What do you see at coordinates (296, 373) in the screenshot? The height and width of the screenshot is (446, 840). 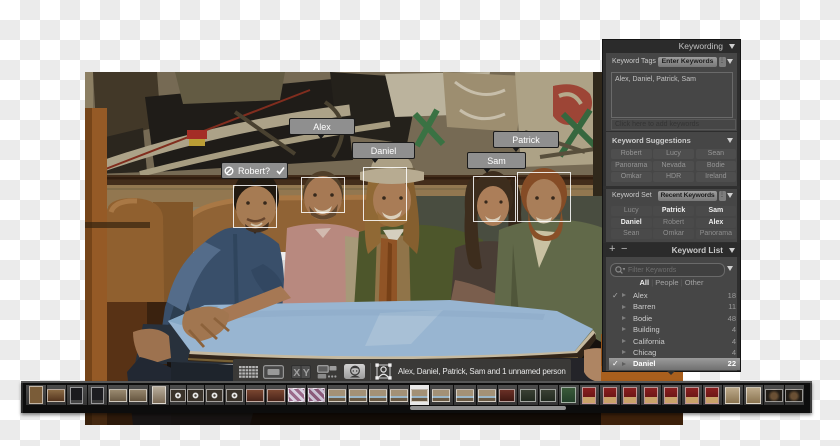 I see `svg-text: X` at bounding box center [296, 373].